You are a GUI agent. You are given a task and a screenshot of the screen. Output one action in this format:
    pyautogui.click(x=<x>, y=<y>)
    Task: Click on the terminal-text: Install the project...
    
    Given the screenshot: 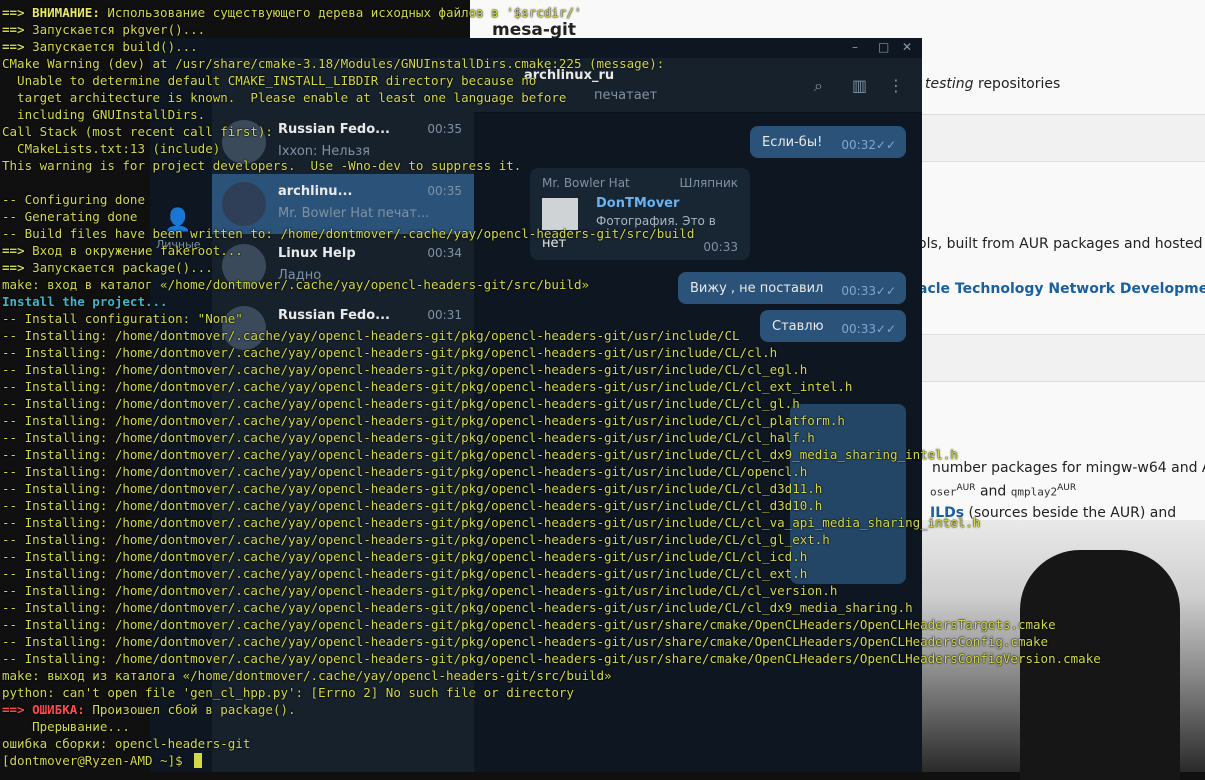 What is the action you would take?
    pyautogui.click(x=85, y=301)
    